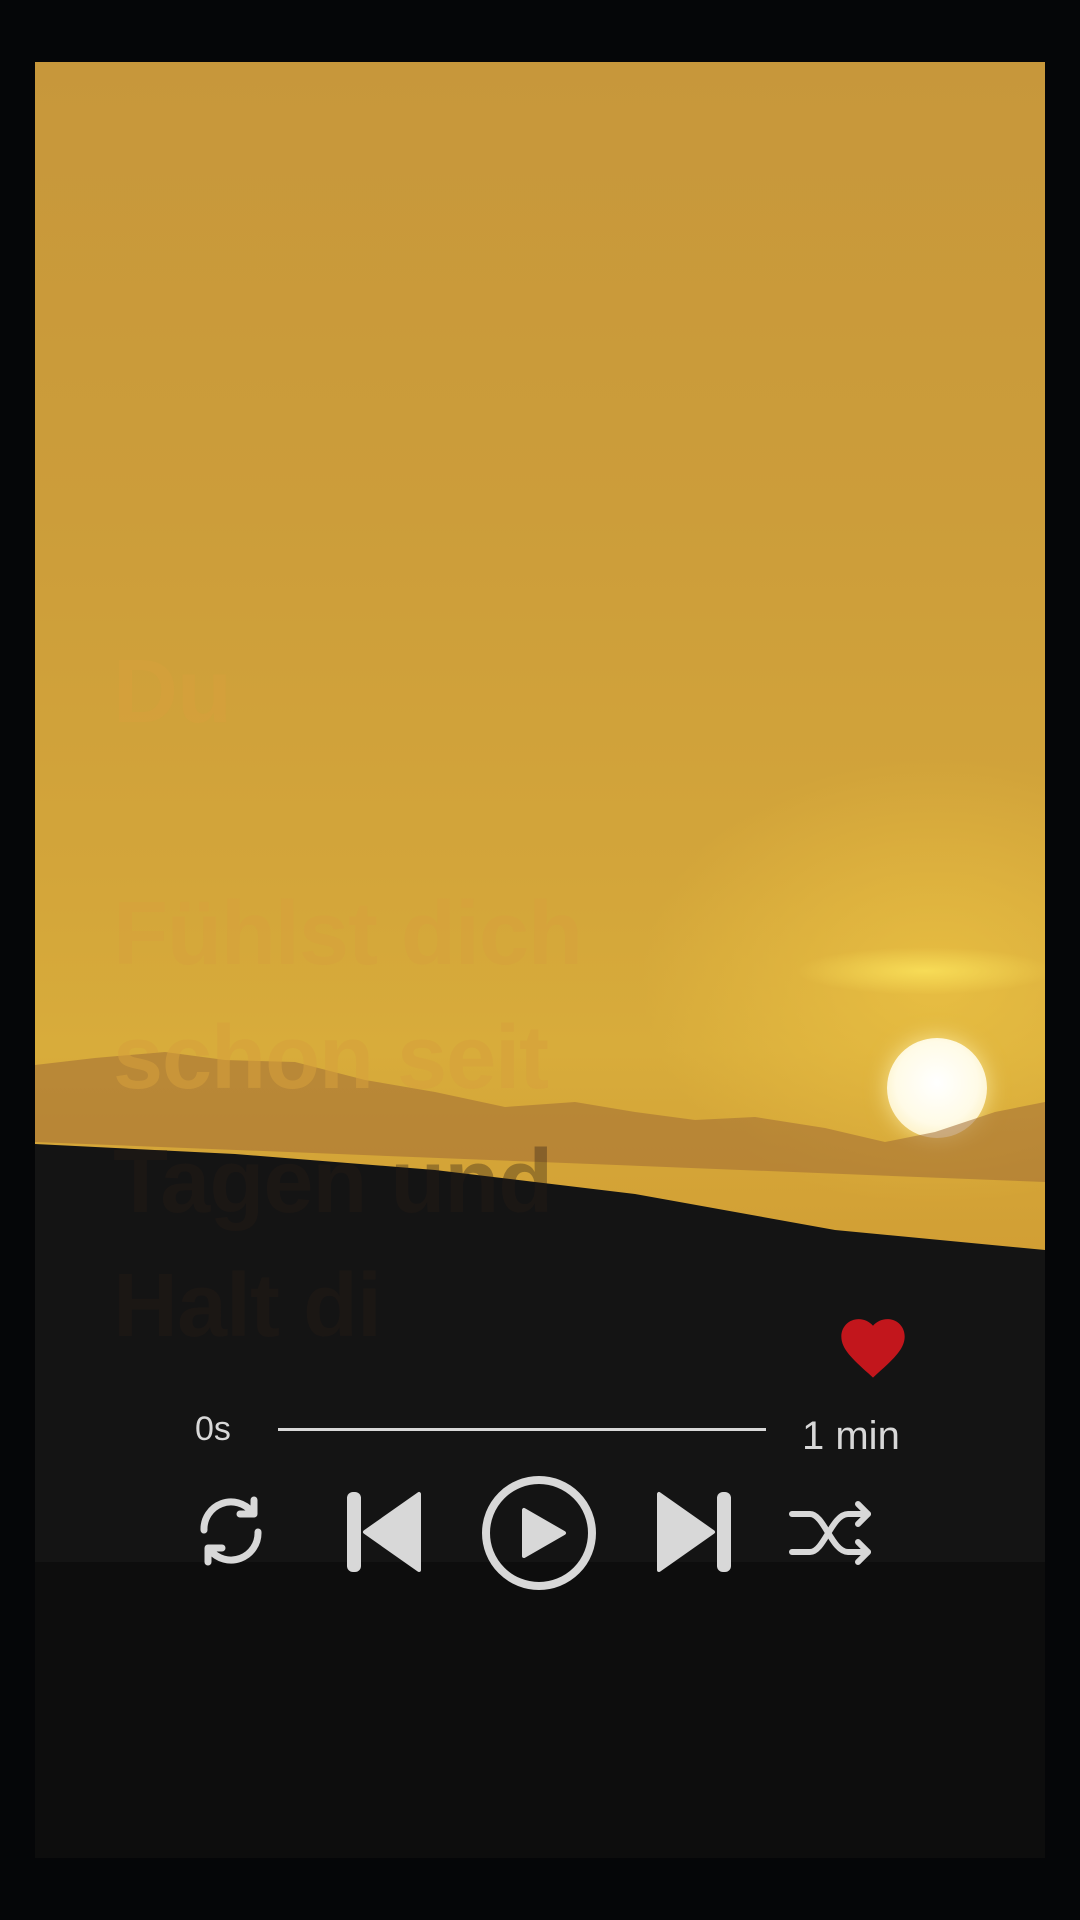  Describe the element at coordinates (851, 1436) in the screenshot. I see `total-time: 1 min` at that location.